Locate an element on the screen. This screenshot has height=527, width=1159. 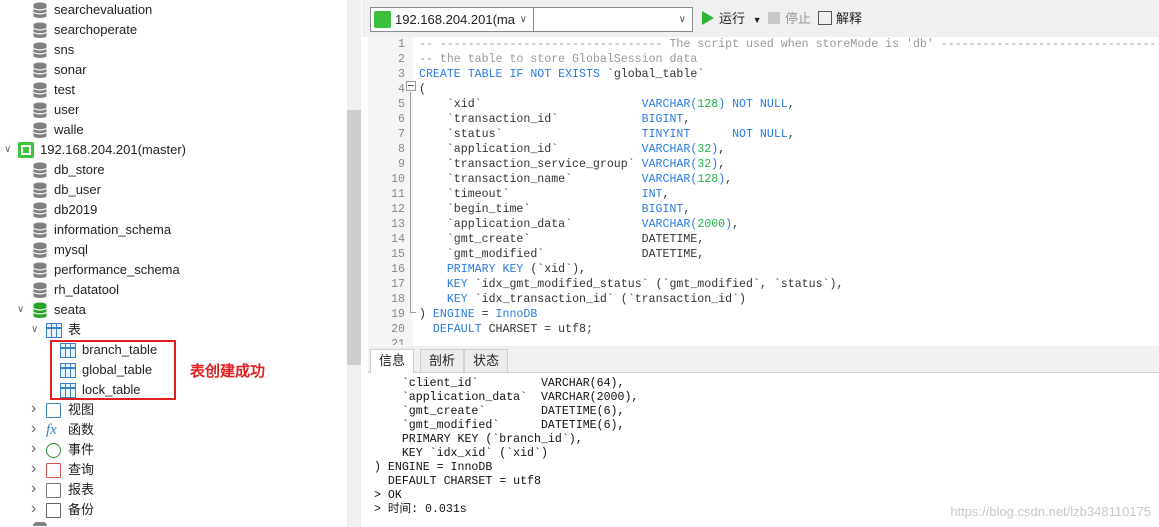
tree-item-database-seata: seata ∨ is located at coordinates (170, 310).